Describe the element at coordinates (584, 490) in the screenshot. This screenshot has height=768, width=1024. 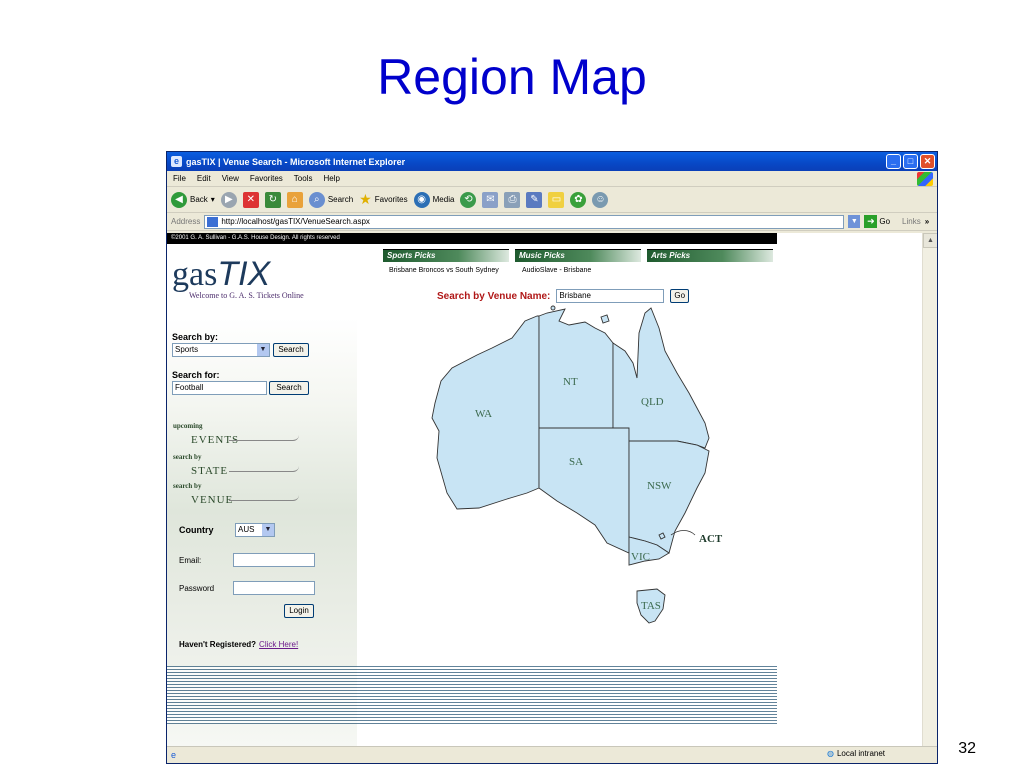
I see `region-sa` at that location.